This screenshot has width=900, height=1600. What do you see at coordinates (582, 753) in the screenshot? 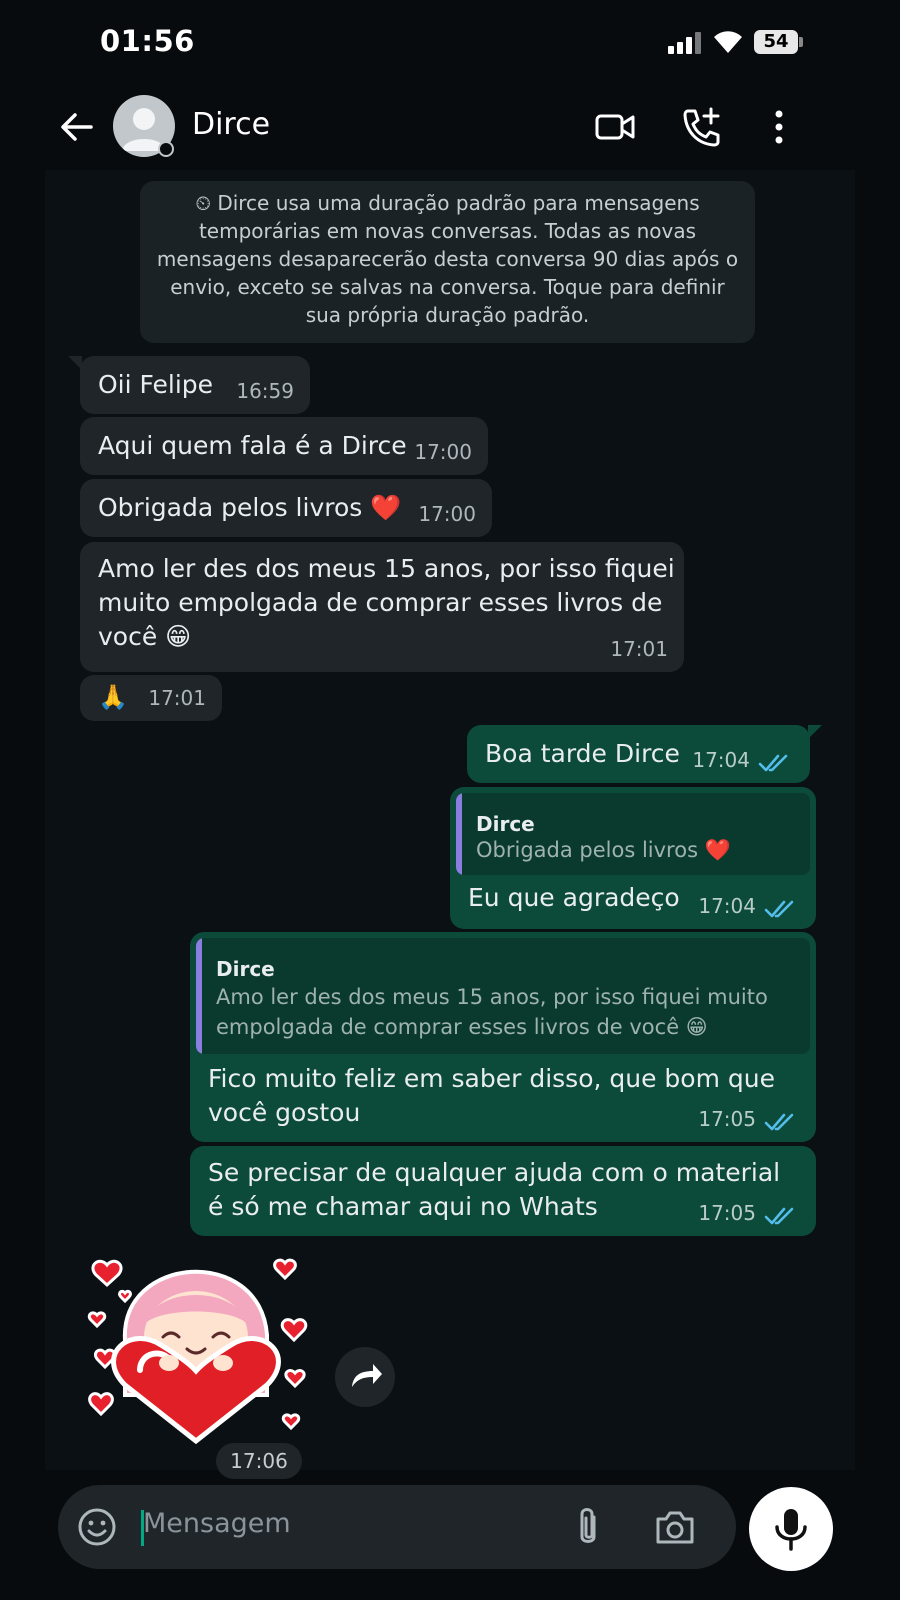
I see `message-text: Boa tarde Dirce` at bounding box center [582, 753].